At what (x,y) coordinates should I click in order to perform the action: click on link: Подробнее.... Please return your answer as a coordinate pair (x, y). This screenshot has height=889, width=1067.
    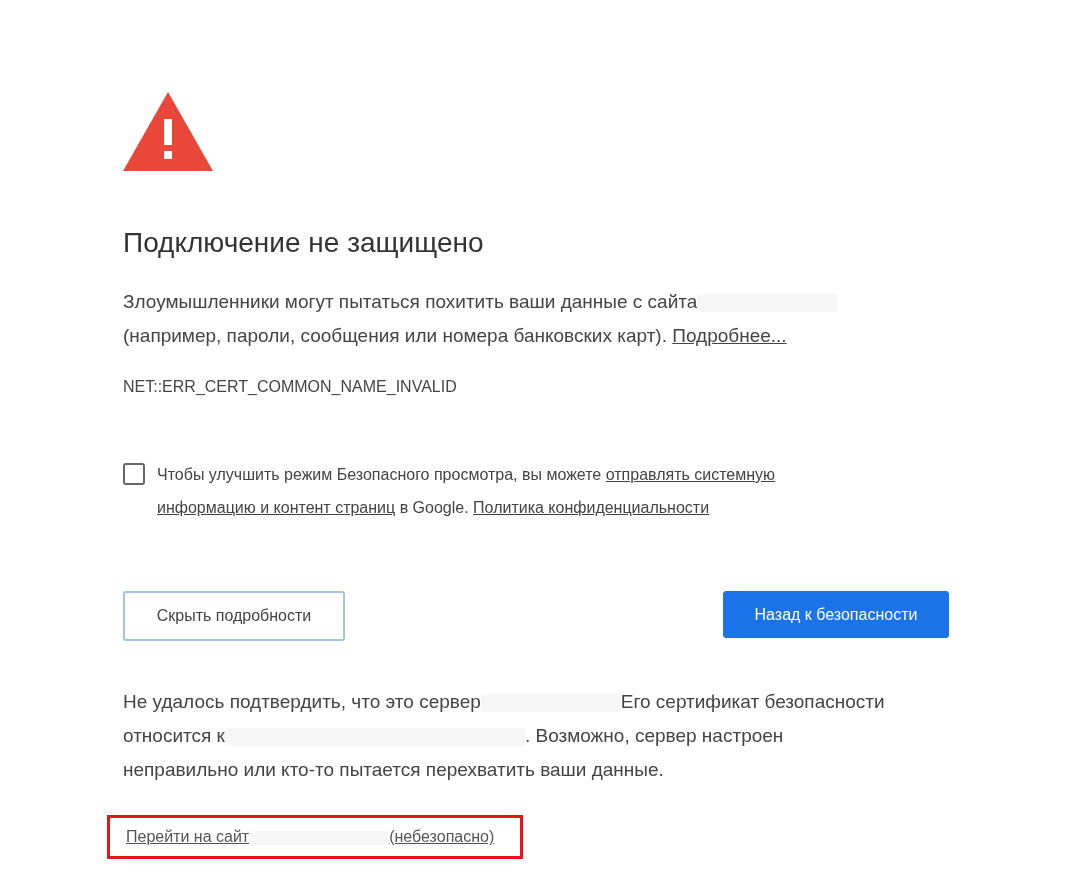
    Looking at the image, I should click on (729, 335).